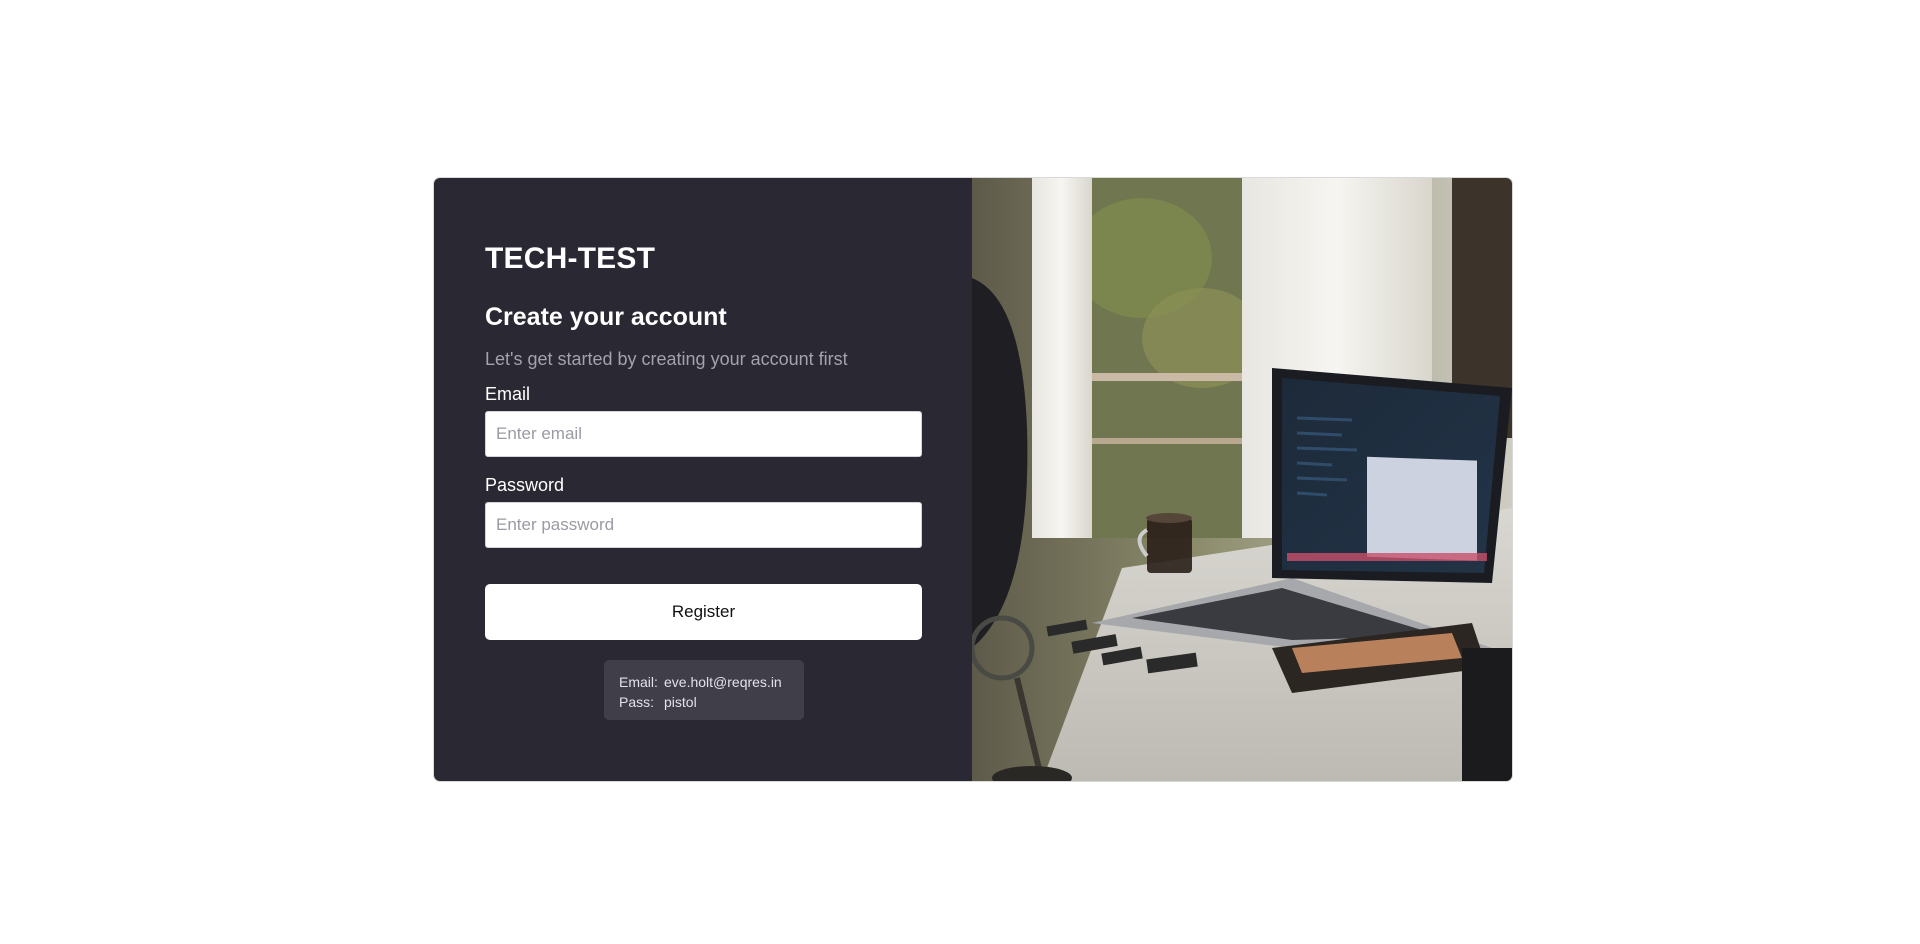 This screenshot has height=944, width=1920. What do you see at coordinates (711, 702) in the screenshot?
I see `hint-pass-row: Pass: pistol` at bounding box center [711, 702].